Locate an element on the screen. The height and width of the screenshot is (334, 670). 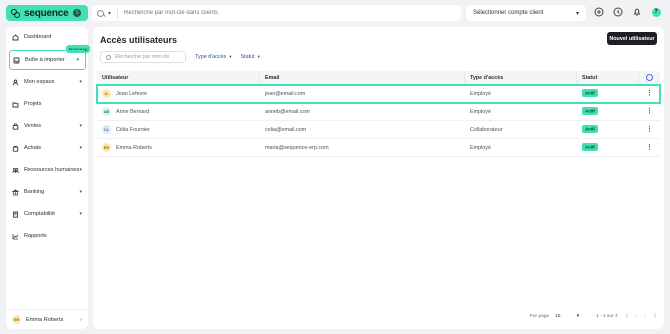
avatar: AB is located at coordinates (106, 111).